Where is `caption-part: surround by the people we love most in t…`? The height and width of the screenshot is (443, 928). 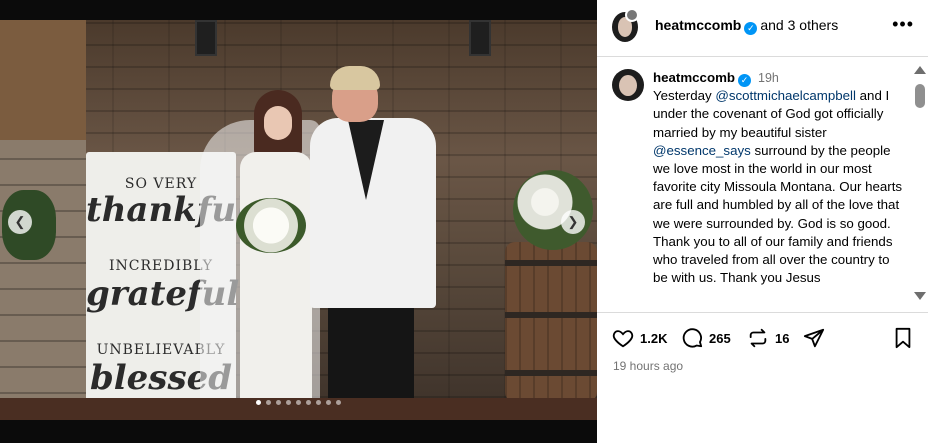 caption-part: surround by the people we love most in t… is located at coordinates (778, 214).